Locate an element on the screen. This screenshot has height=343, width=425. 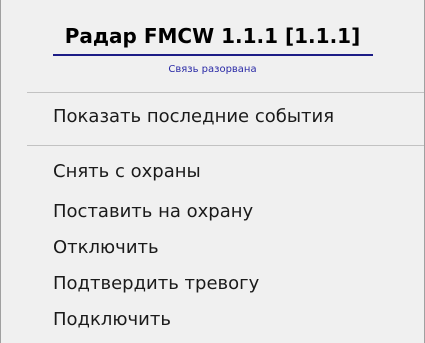
device-title: Радар FMCW 1.1.1 [1.1.1] is located at coordinates (212, 36).